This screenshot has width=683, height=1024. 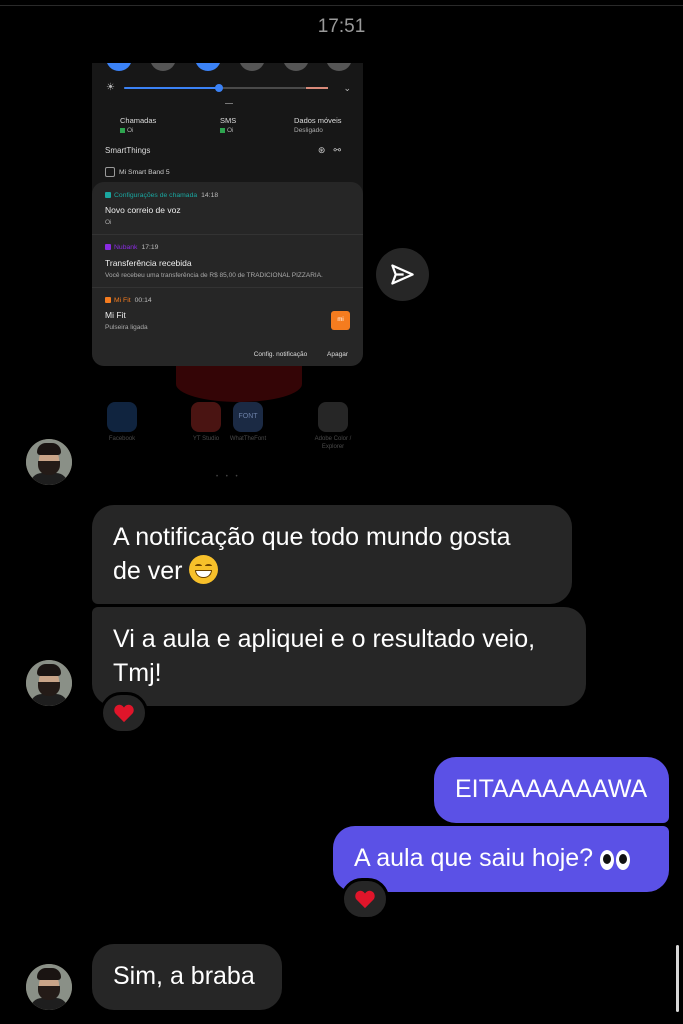 I want to click on call-settings-icon, so click(x=108, y=195).